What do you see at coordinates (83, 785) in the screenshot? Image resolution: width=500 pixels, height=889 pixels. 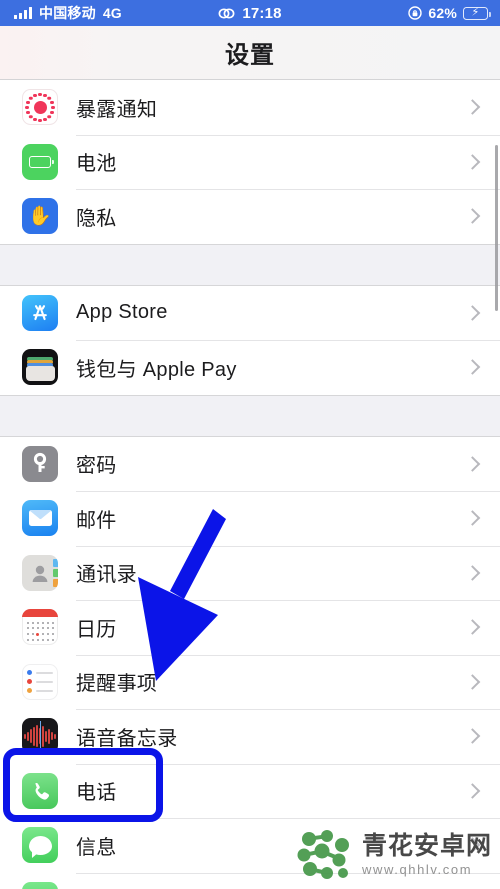 I see `annotation-highlight-box` at bounding box center [83, 785].